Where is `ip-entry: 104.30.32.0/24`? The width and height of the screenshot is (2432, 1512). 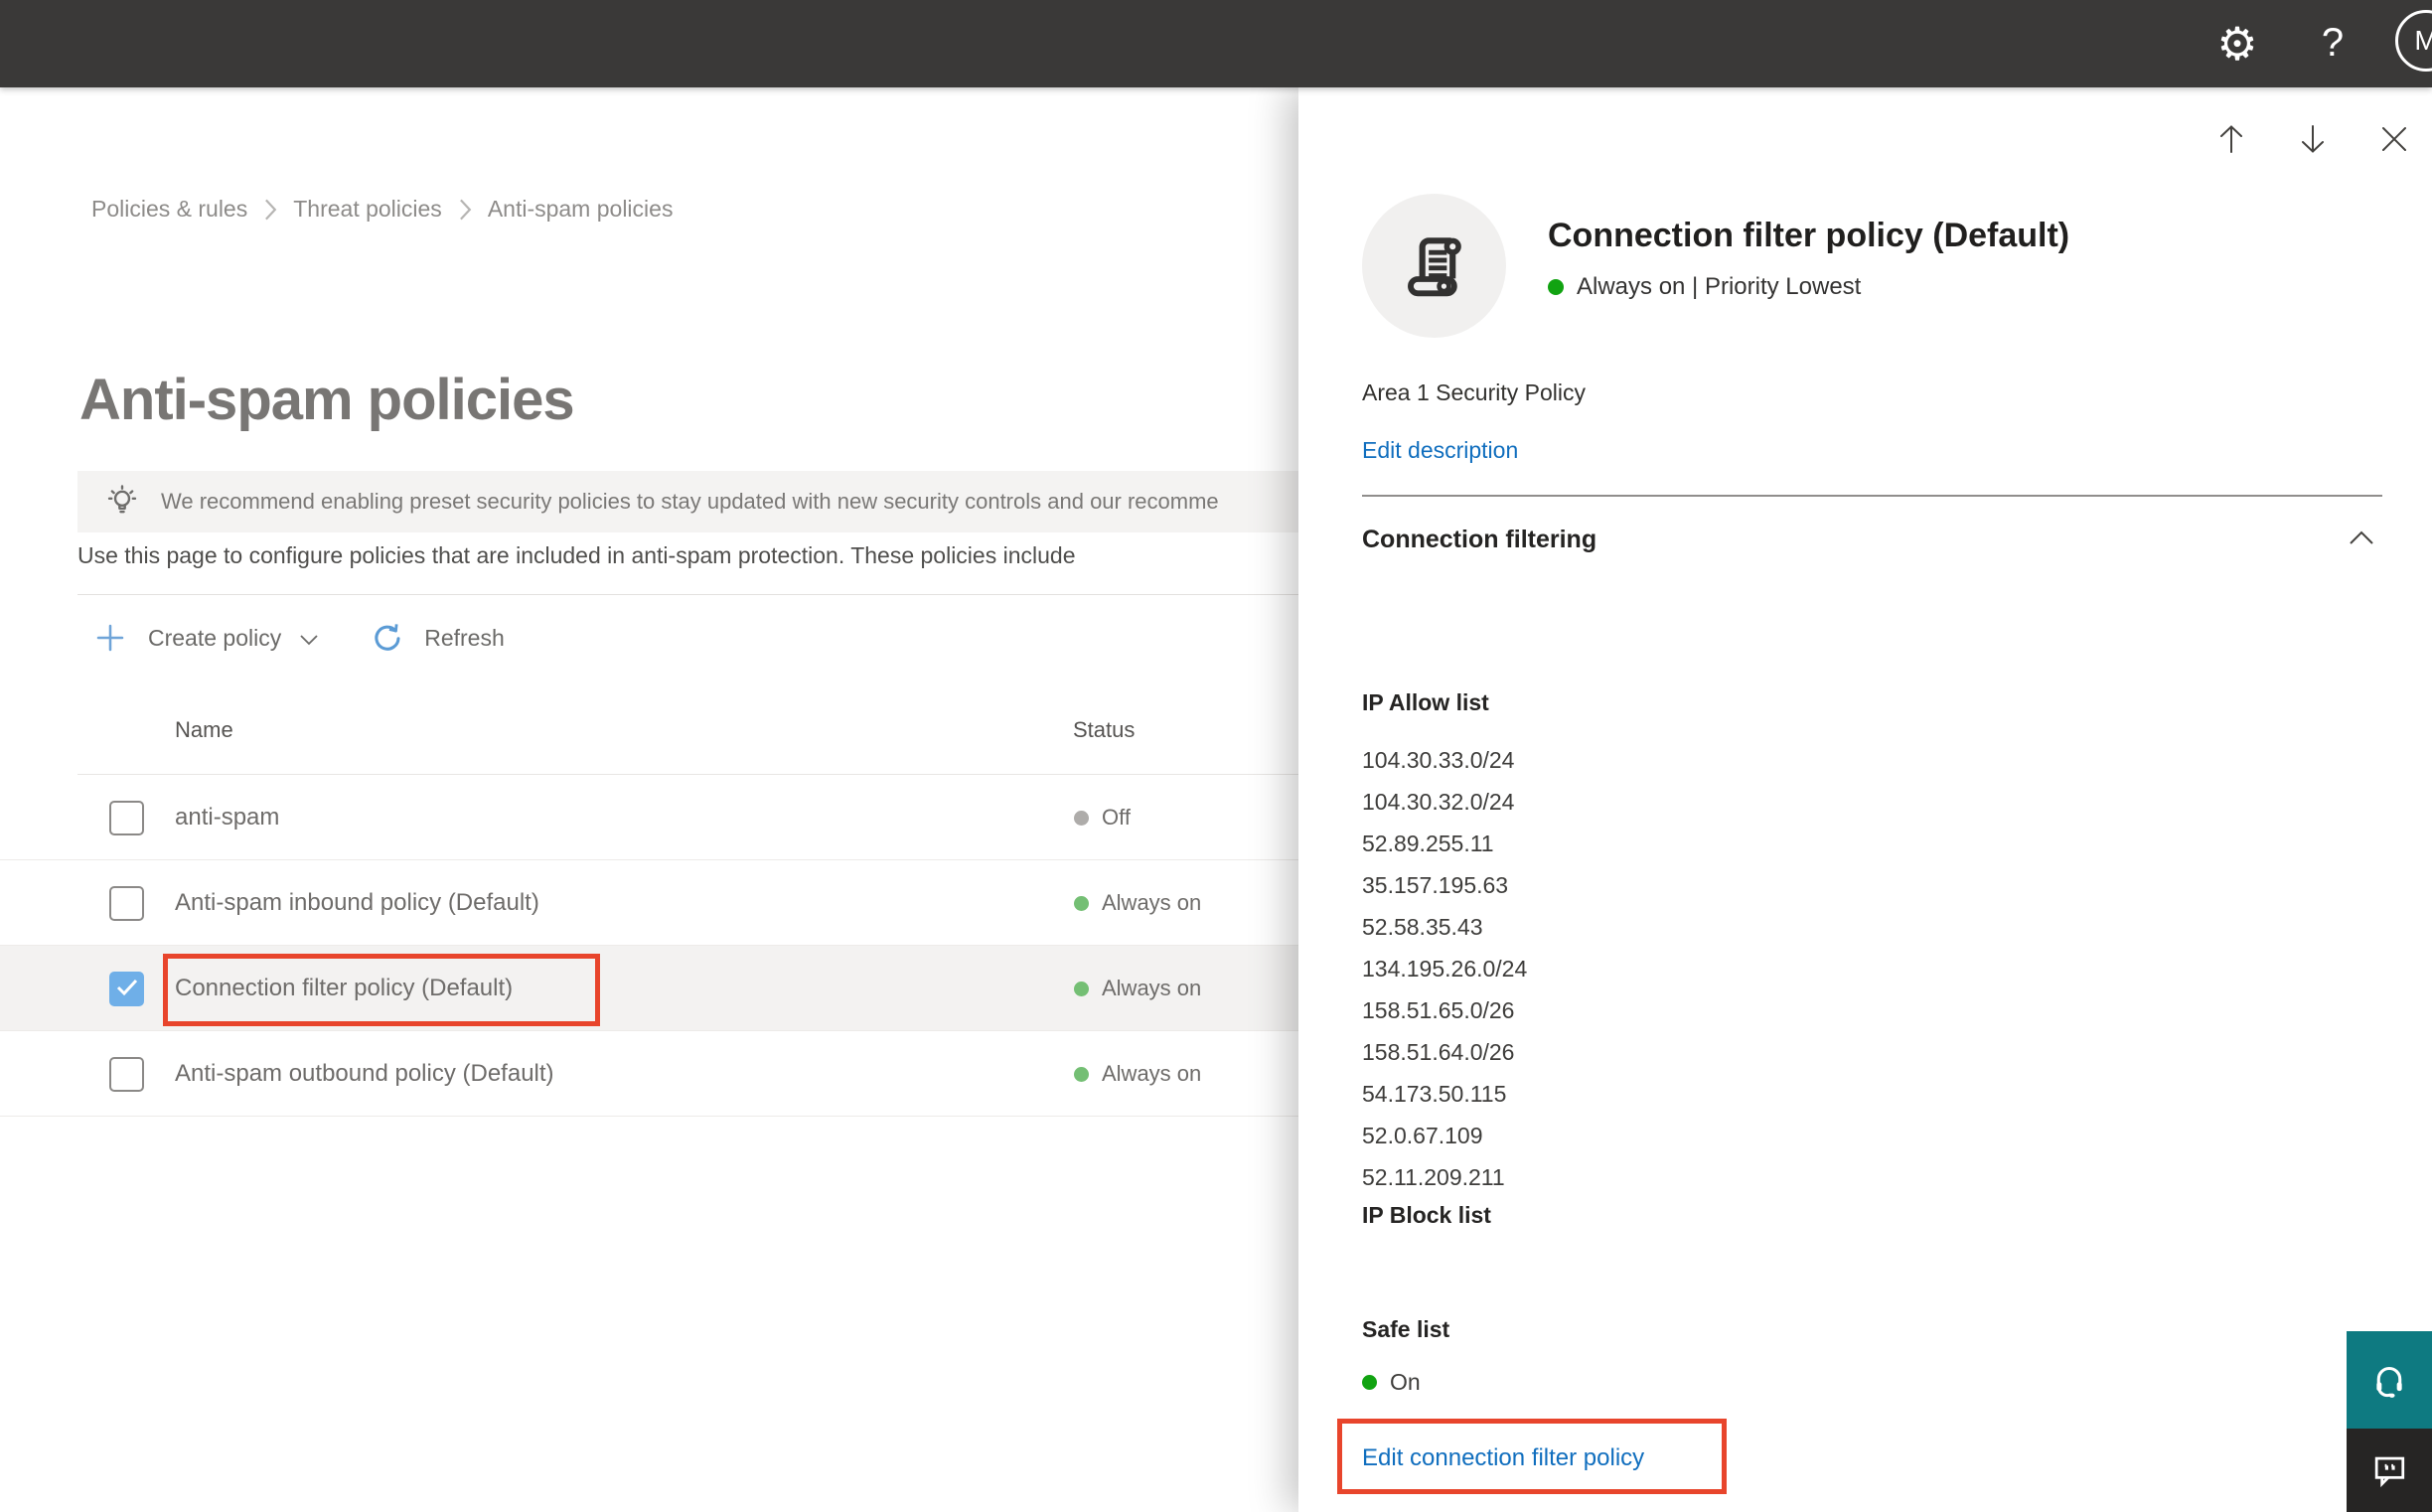
ip-entry: 104.30.32.0/24 is located at coordinates (1438, 802).